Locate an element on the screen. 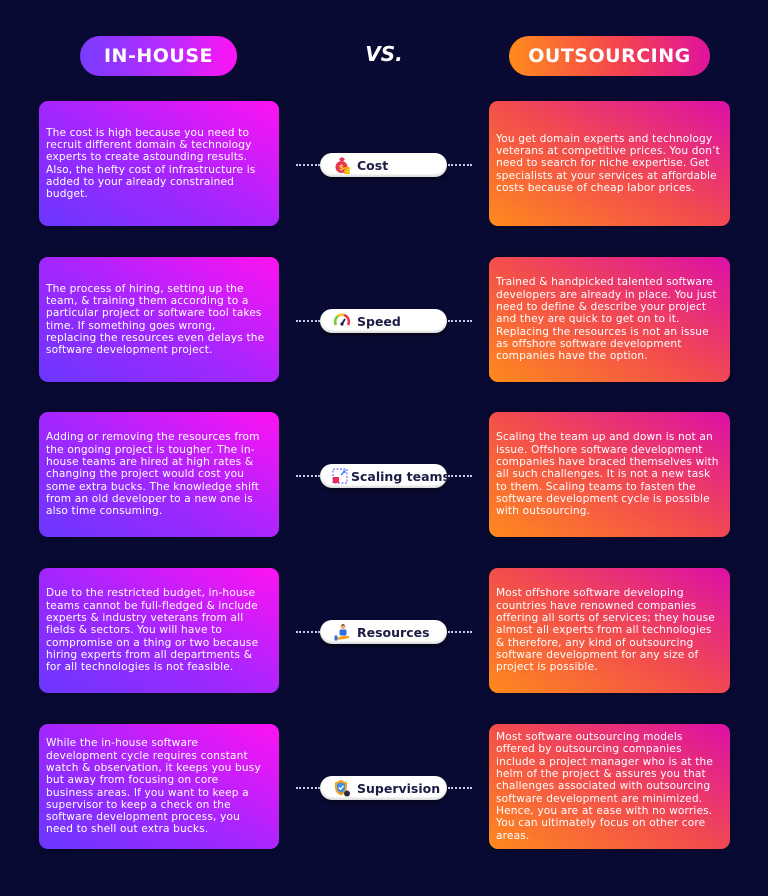  topic-badge: Supervision is located at coordinates (383, 788).